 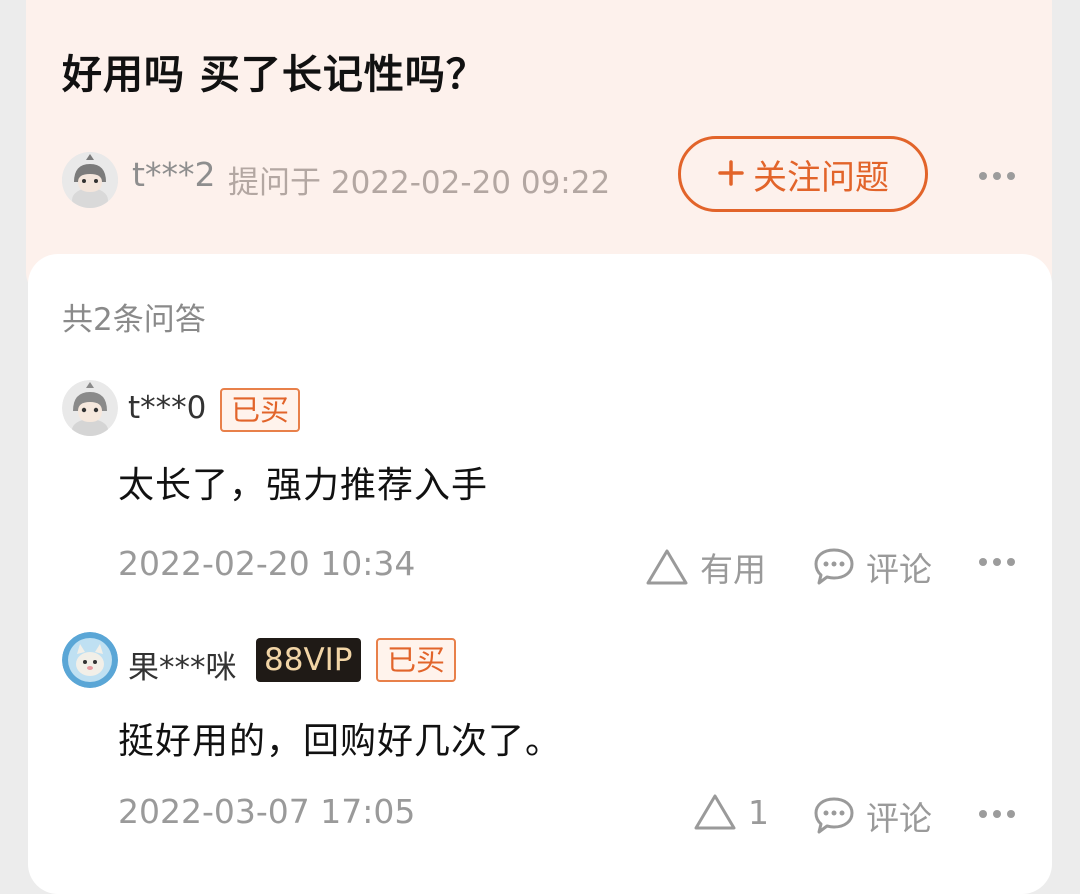 What do you see at coordinates (267, 563) in the screenshot?
I see `answer-time: 2022-02-20 10:34` at bounding box center [267, 563].